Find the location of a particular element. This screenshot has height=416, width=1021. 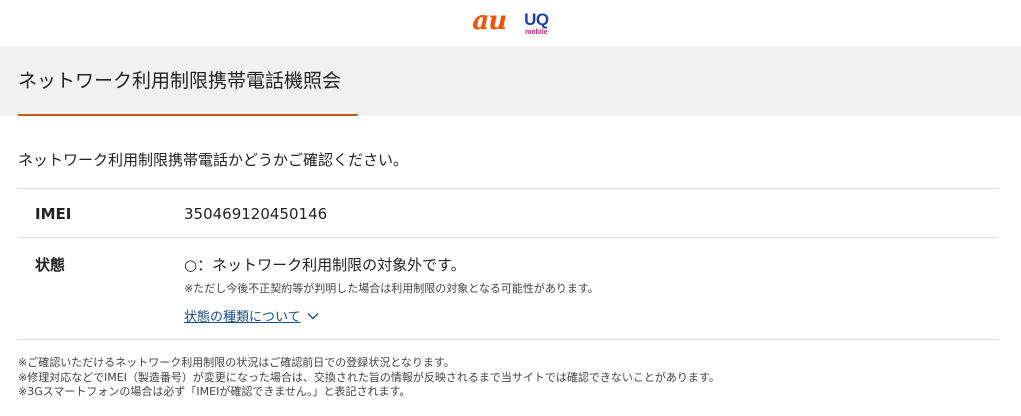

brand-header: au UQ mobile is located at coordinates (510, 23).